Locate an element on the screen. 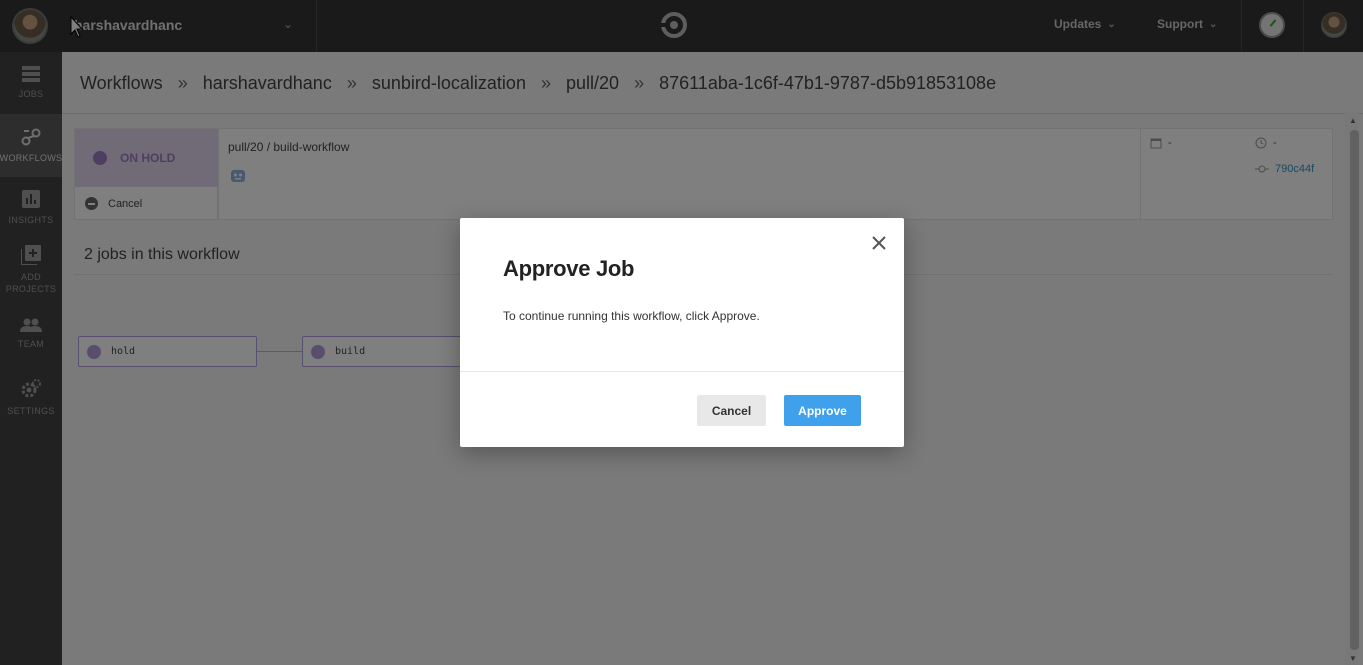 The width and height of the screenshot is (1363, 665). approve-button: Approve is located at coordinates (822, 410).